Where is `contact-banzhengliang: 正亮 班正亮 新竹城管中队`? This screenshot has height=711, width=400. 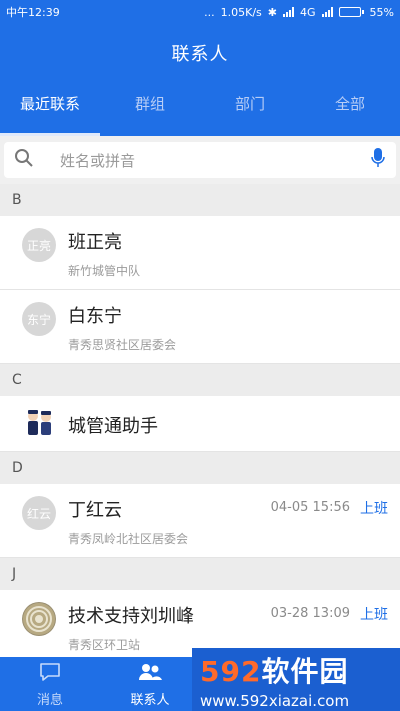 contact-banzhengliang: 正亮 班正亮 新竹城管中队 is located at coordinates (200, 253).